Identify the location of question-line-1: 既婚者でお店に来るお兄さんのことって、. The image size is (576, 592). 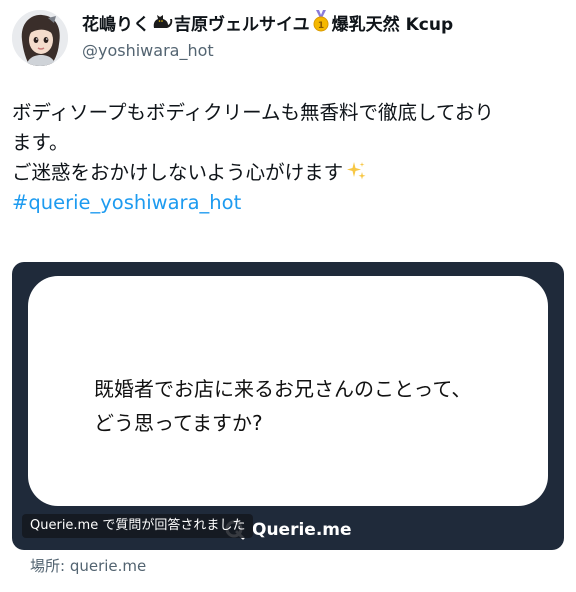
(283, 389).